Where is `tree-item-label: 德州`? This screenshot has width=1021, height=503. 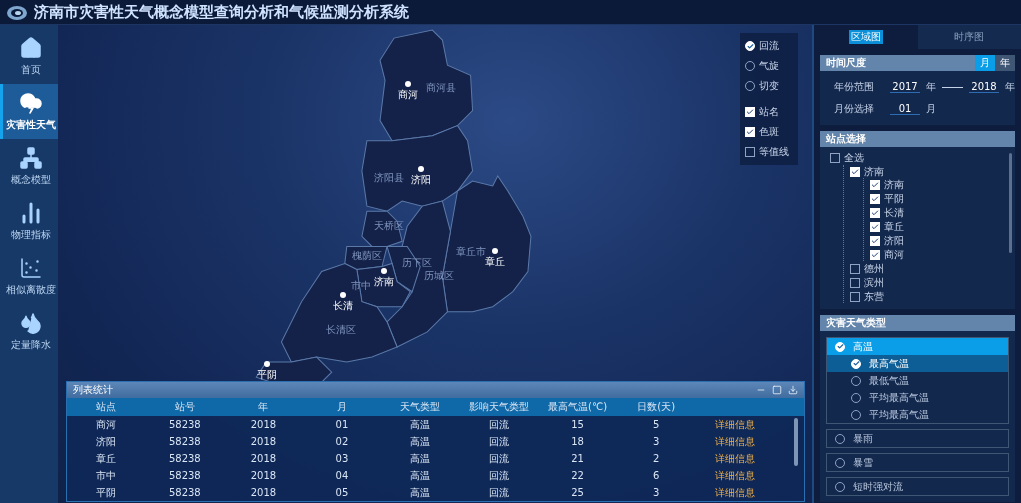 tree-item-label: 德州 is located at coordinates (874, 268).